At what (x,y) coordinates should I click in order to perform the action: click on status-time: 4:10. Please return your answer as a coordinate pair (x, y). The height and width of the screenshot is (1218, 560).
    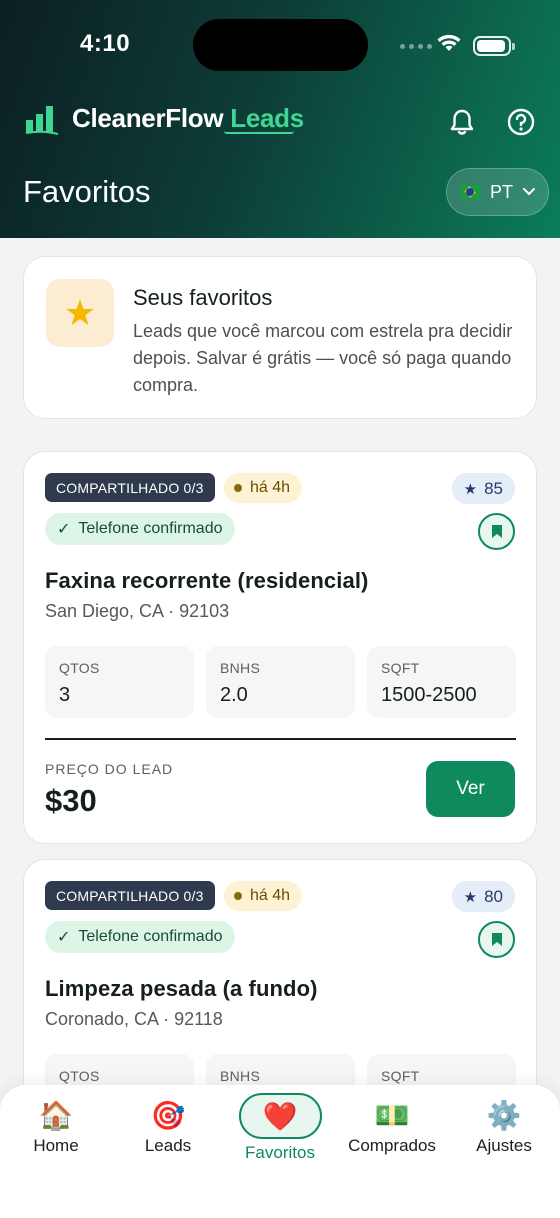
    Looking at the image, I should click on (105, 43).